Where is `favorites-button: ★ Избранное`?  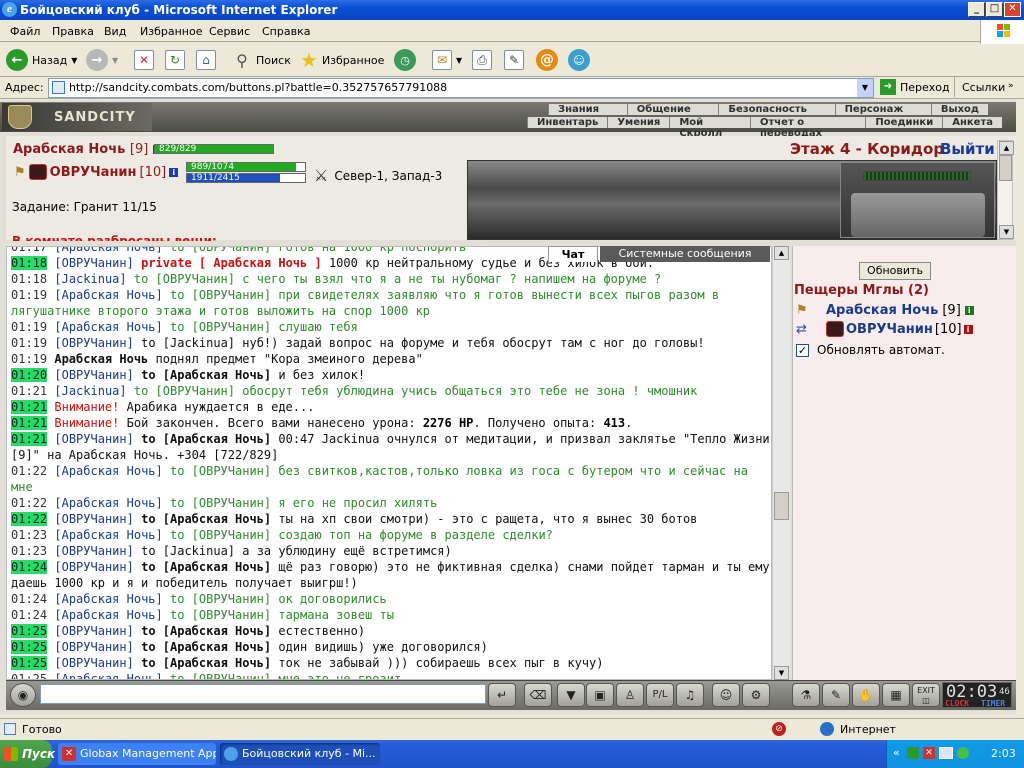
favorites-button: ★ Избранное is located at coordinates (342, 60).